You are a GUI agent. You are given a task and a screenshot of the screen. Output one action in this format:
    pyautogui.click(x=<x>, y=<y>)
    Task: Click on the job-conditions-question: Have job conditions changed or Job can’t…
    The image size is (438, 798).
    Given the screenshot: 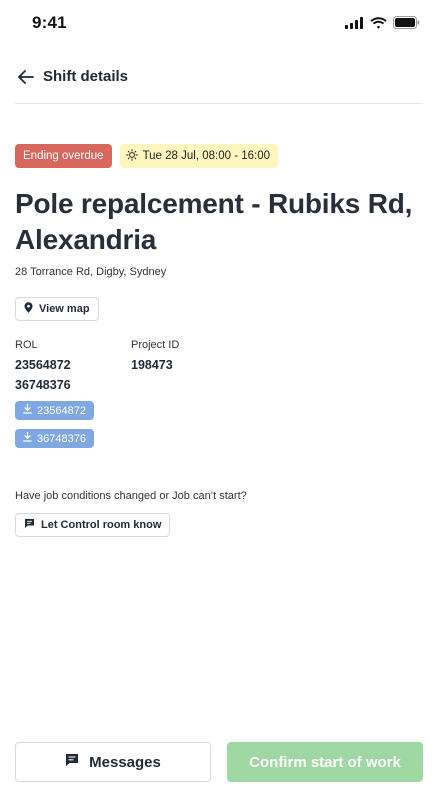 What is the action you would take?
    pyautogui.click(x=131, y=496)
    